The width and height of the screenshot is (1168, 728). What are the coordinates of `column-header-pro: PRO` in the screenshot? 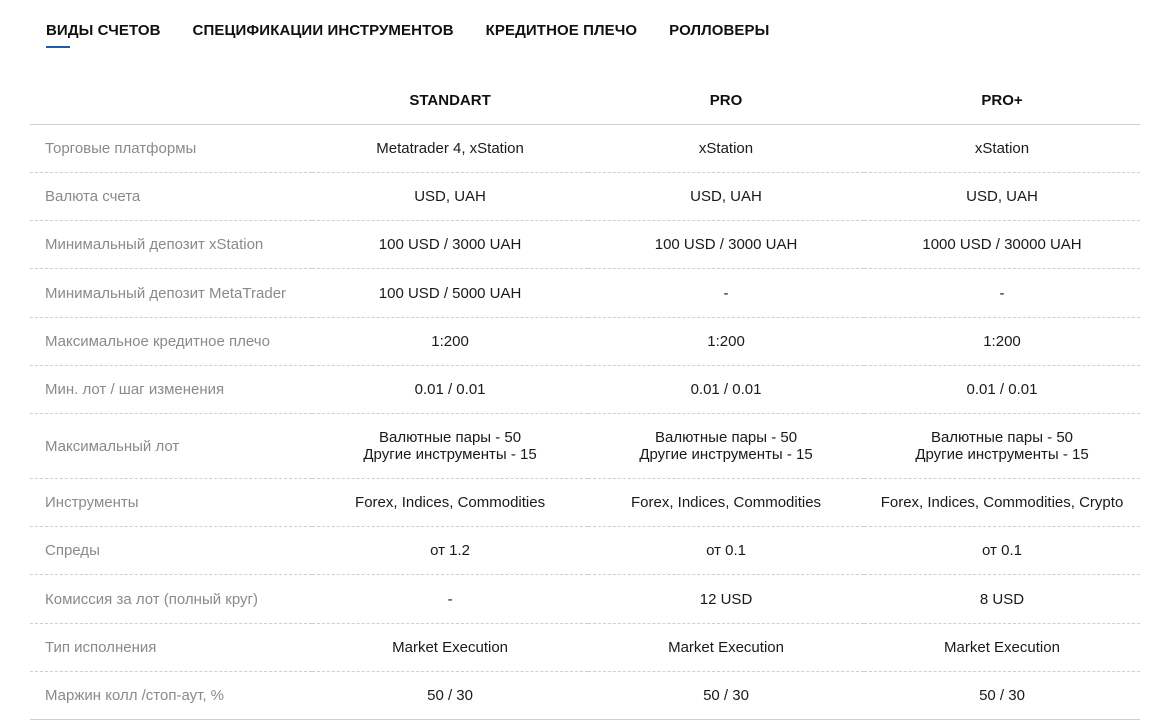 It's located at (726, 100).